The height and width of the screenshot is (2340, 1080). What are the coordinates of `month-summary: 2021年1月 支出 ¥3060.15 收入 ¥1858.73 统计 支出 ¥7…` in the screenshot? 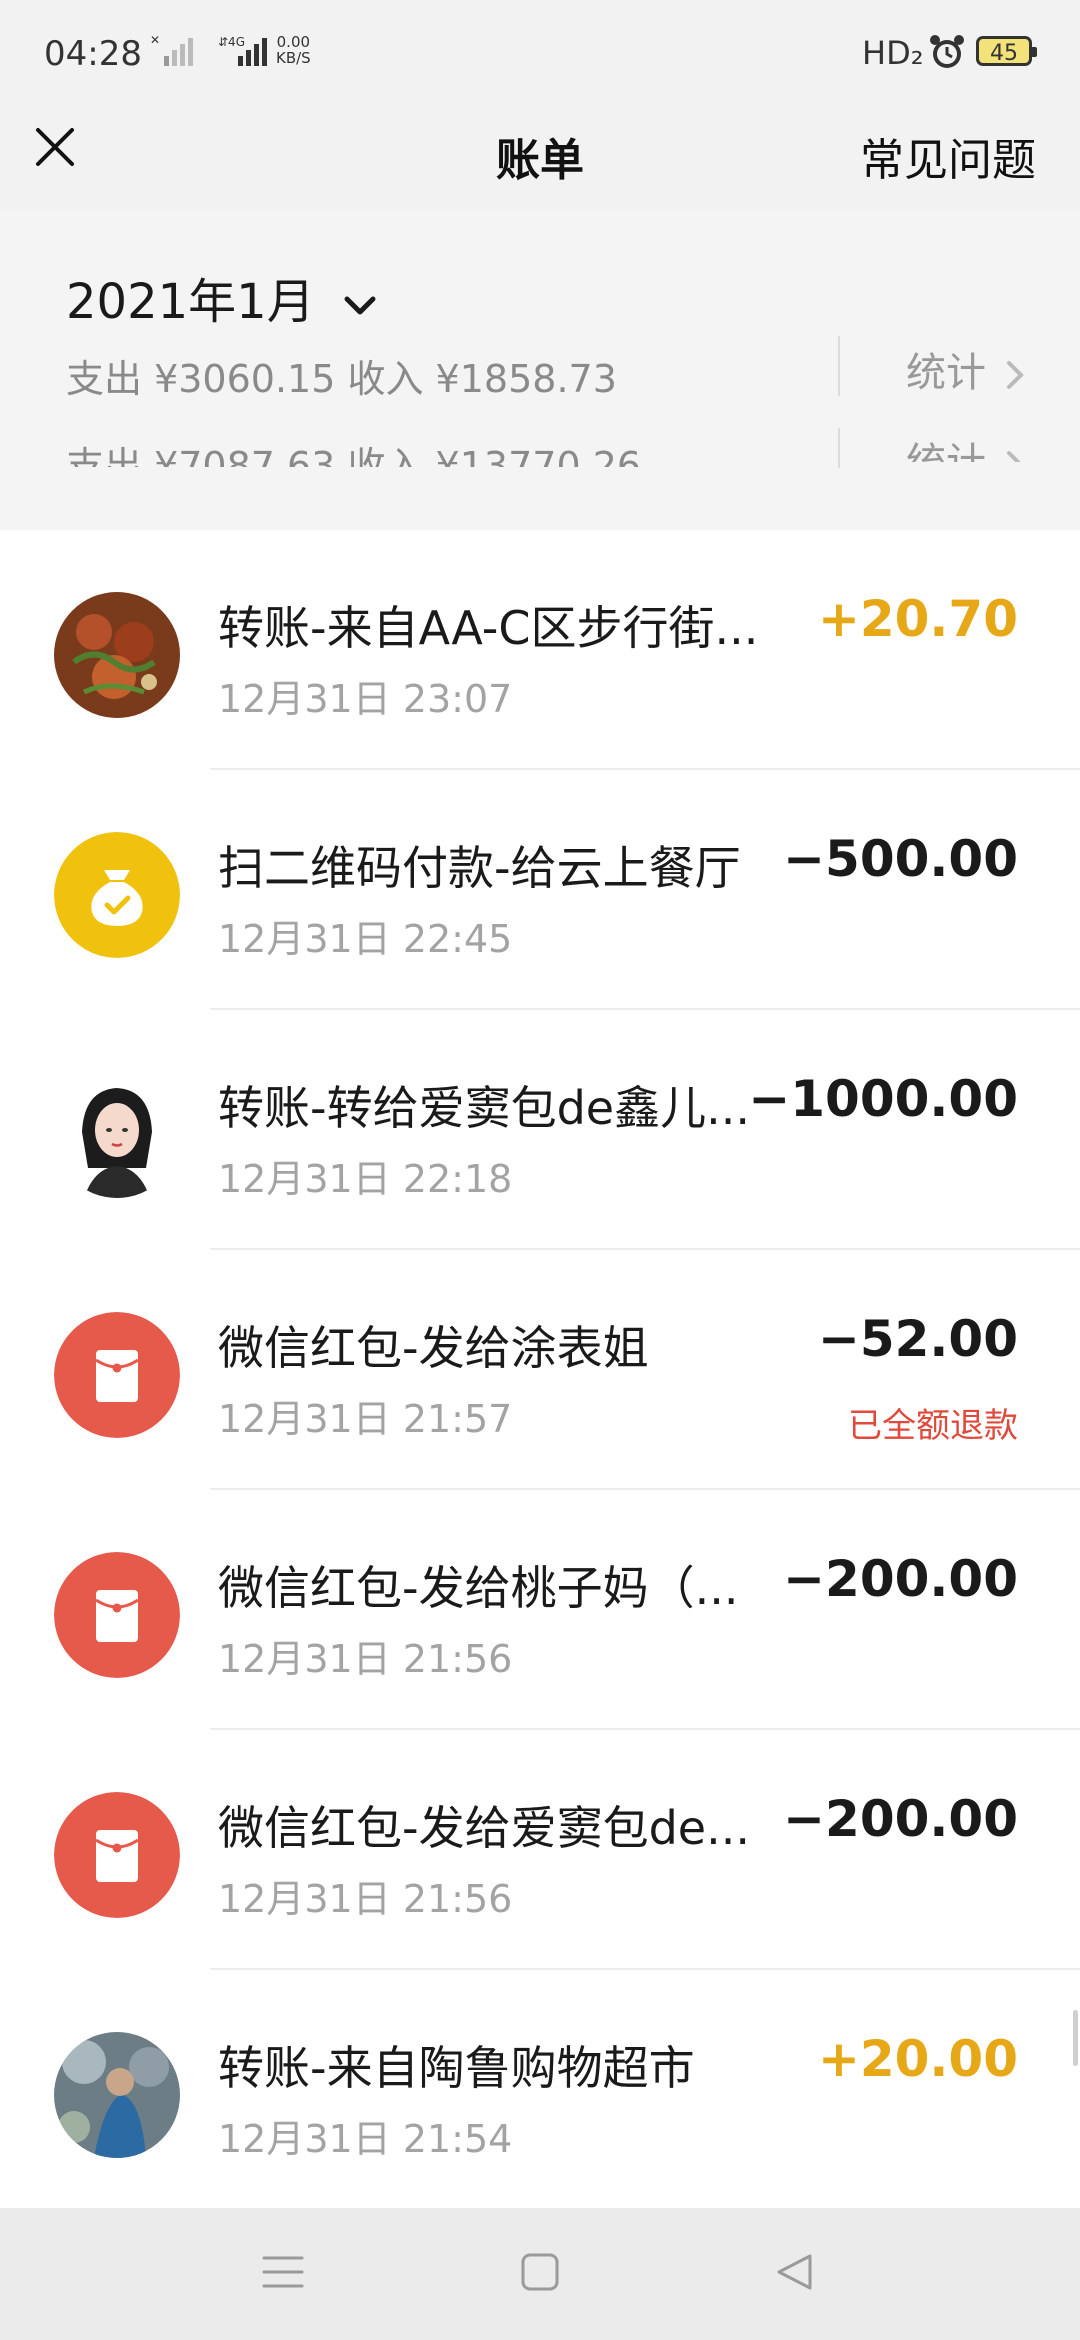 It's located at (540, 370).